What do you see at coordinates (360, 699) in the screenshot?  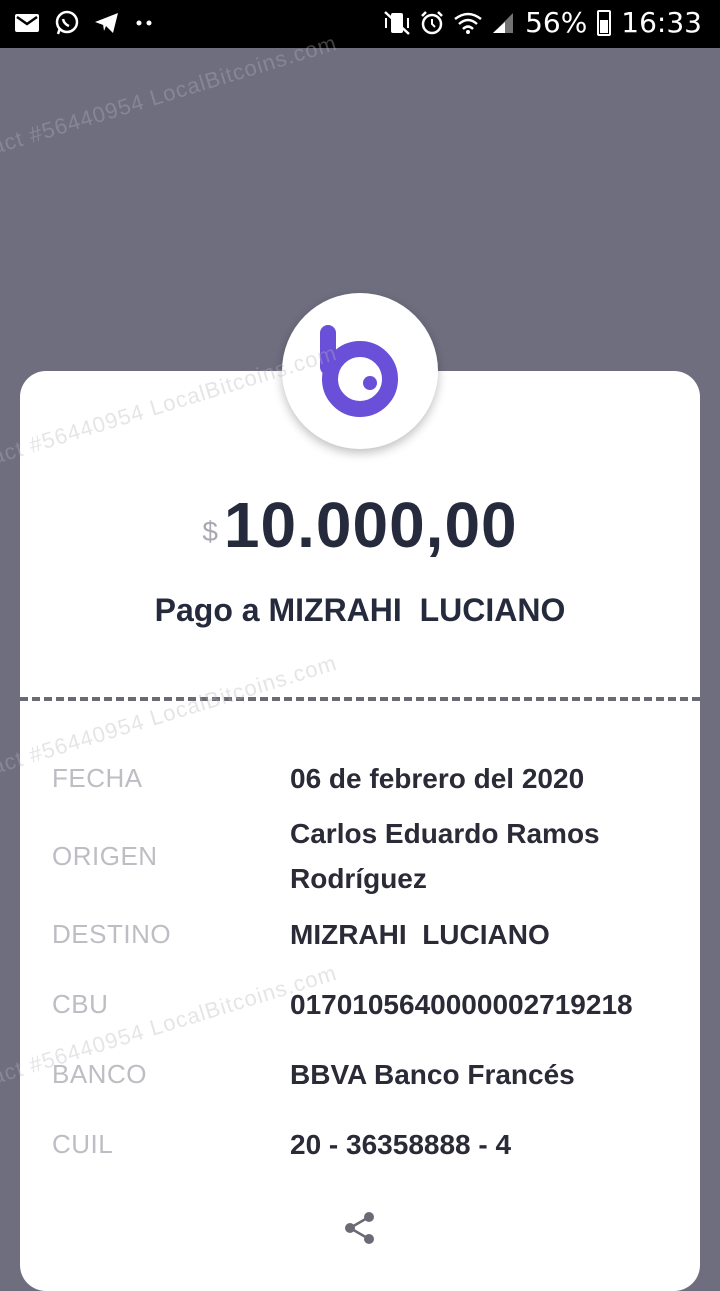 I see `dashed-divider` at bounding box center [360, 699].